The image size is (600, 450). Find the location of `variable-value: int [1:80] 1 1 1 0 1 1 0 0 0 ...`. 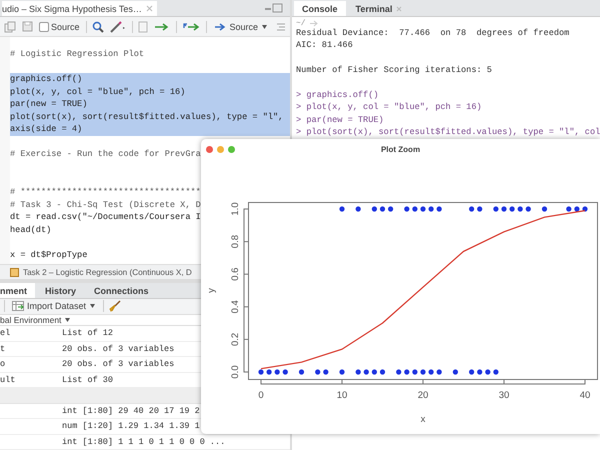

variable-value: int [1:80] 1 1 1 0 1 1 0 0 0 ... is located at coordinates (144, 441).